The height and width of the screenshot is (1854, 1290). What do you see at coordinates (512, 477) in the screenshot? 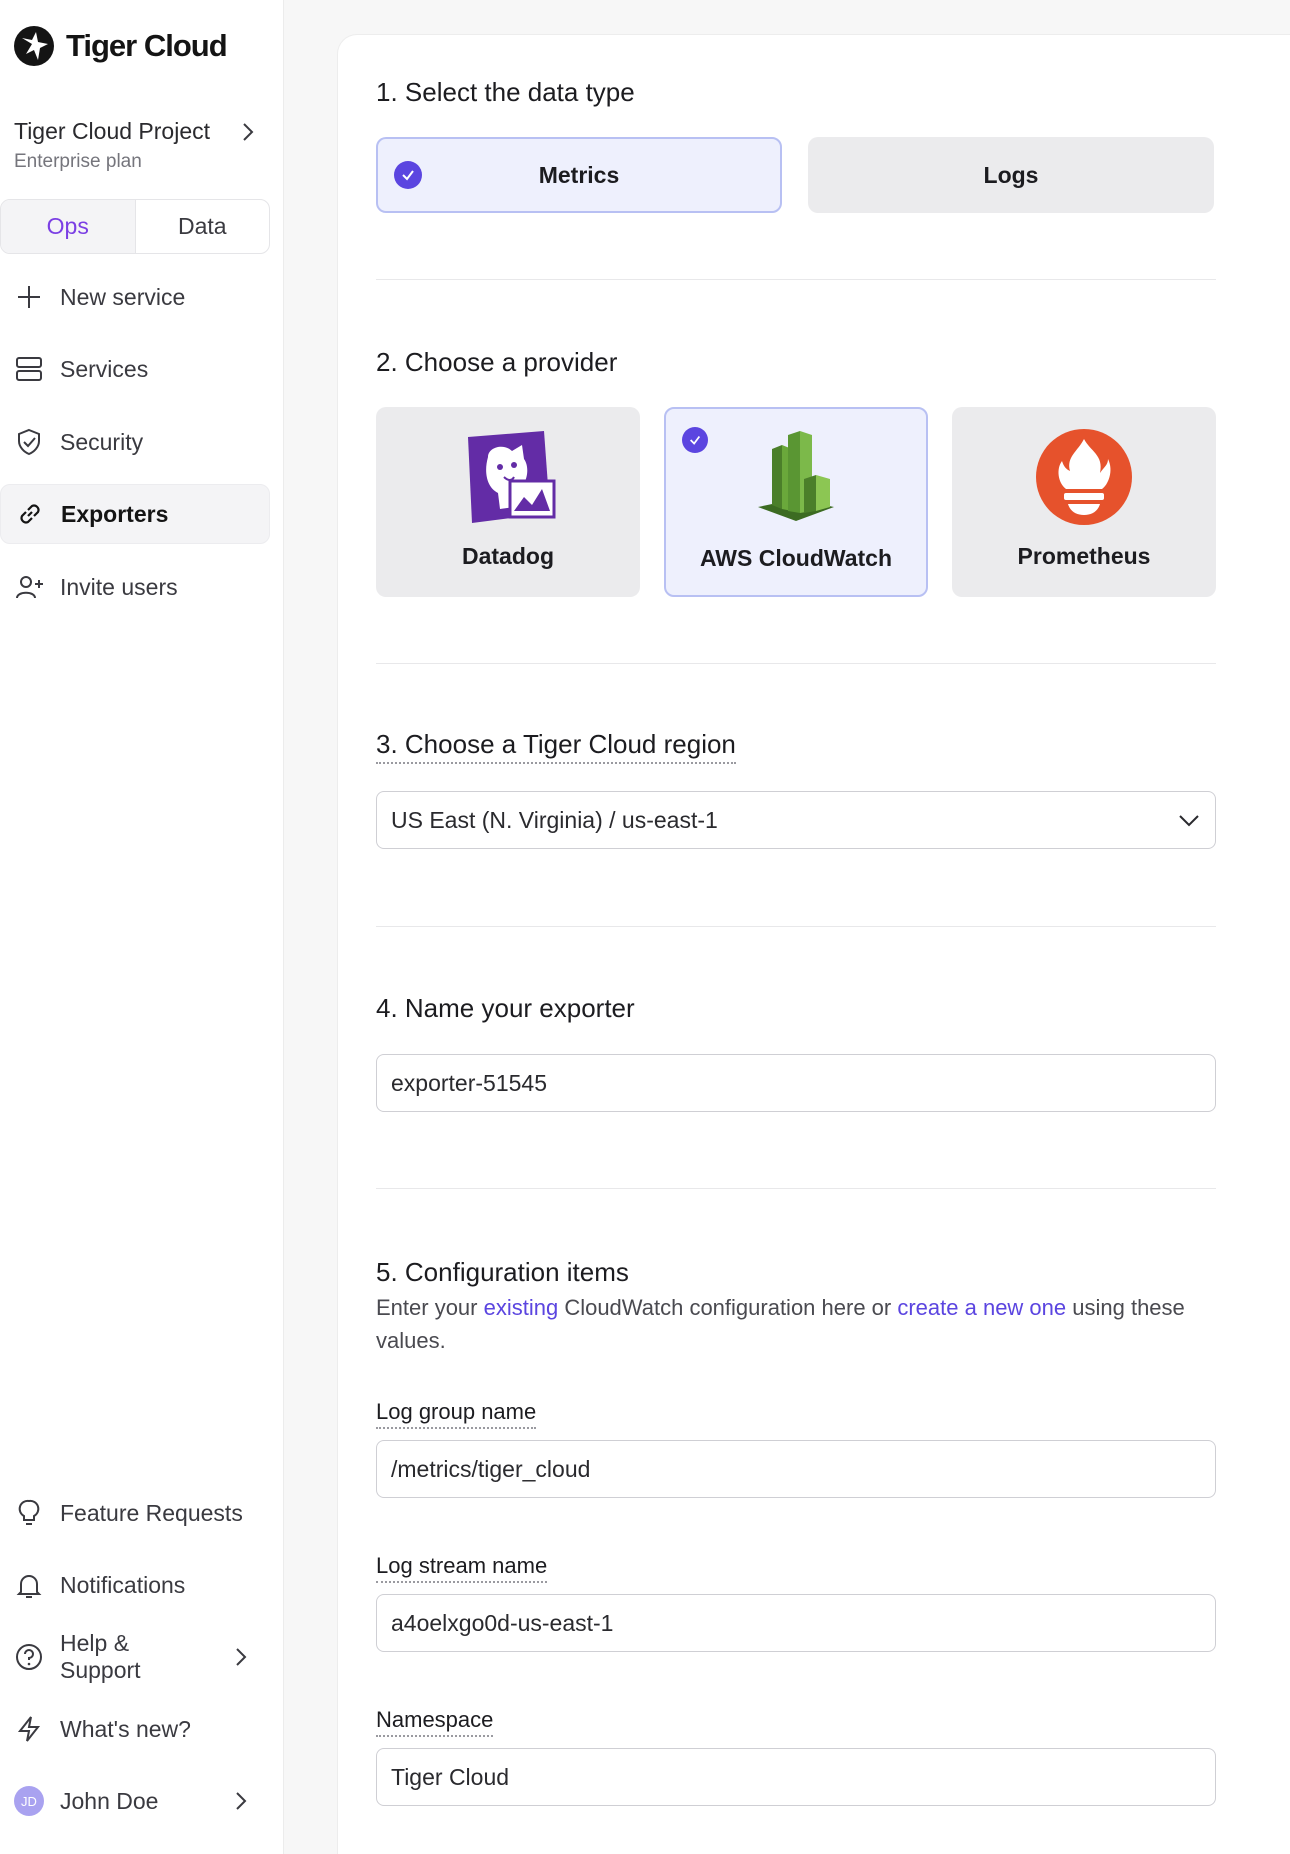
I see `datadog-logo-icon` at bounding box center [512, 477].